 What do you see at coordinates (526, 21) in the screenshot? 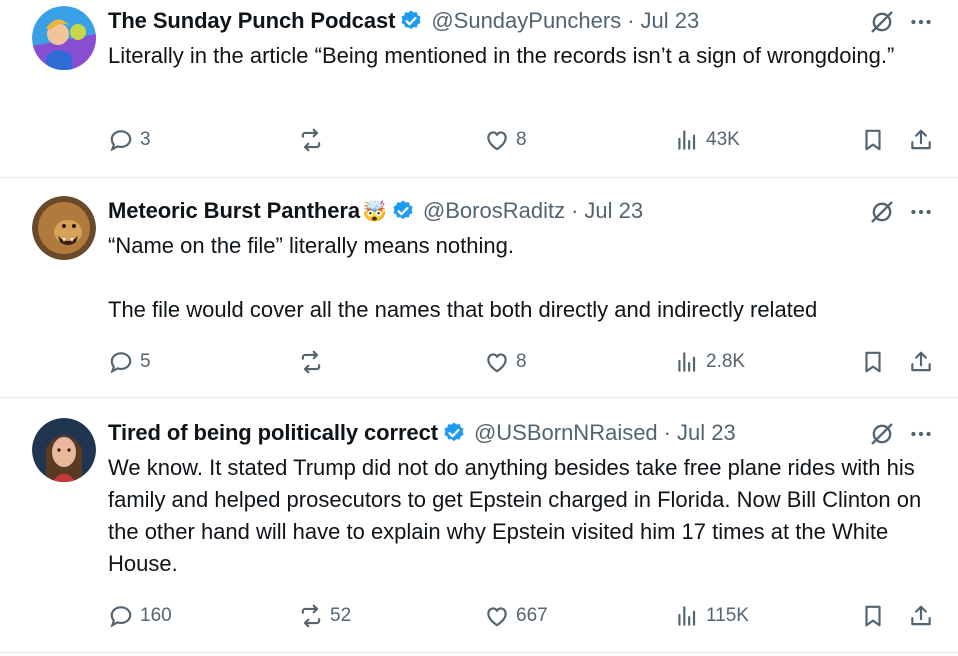
I see `handle: @SundayPunchers` at bounding box center [526, 21].